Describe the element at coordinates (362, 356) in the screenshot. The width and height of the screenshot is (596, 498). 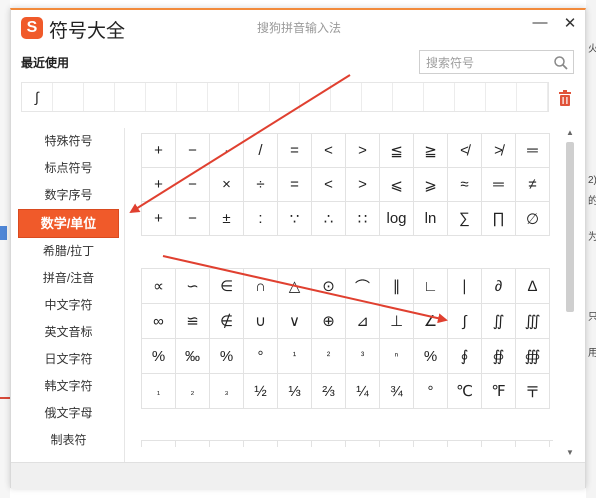
I see `symbol-cell: ³` at that location.